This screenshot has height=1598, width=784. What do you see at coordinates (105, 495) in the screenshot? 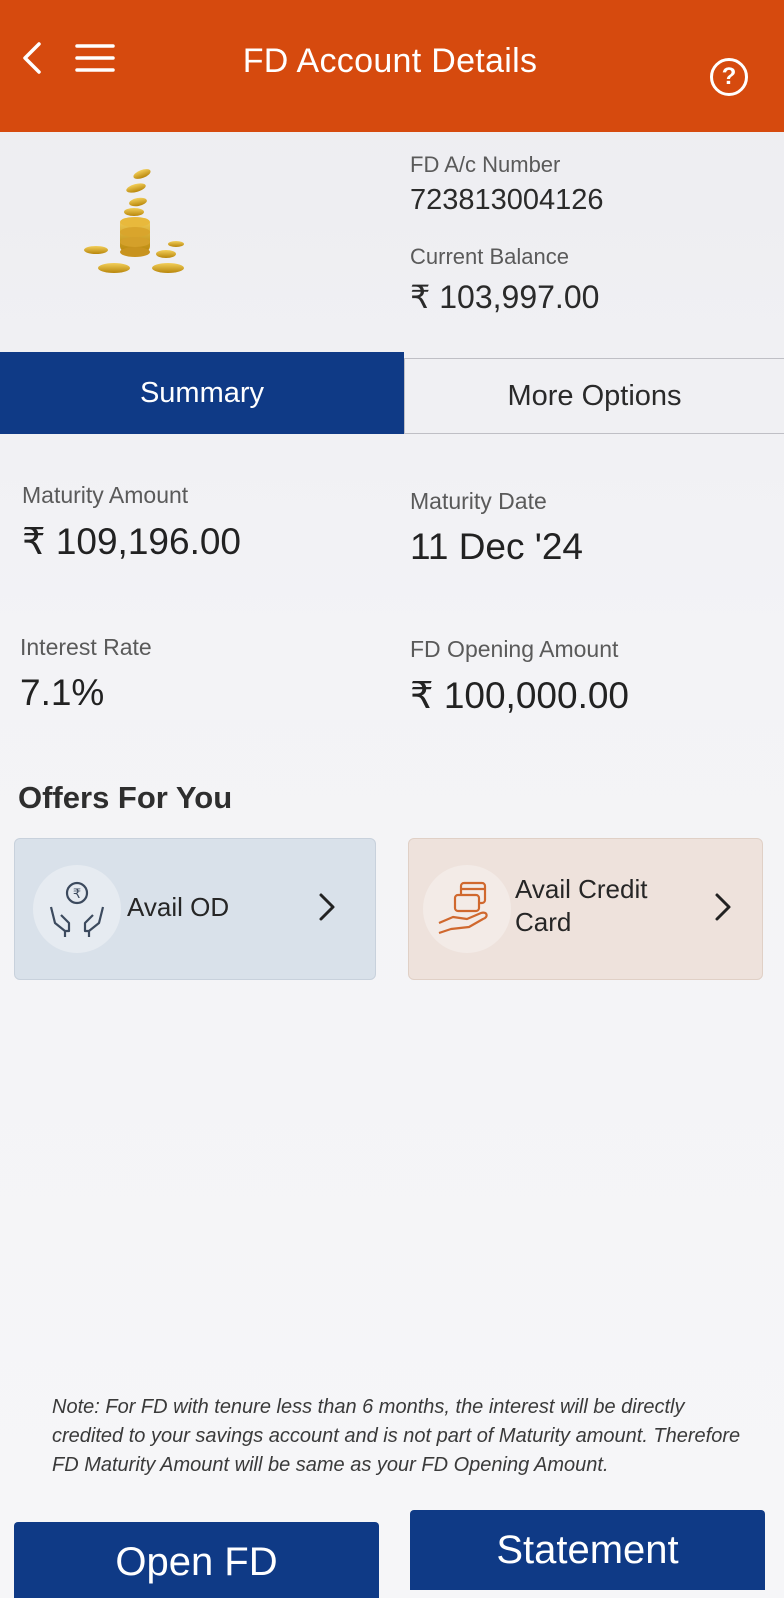
I see `maturity-amount-label: Maturity Amount` at bounding box center [105, 495].